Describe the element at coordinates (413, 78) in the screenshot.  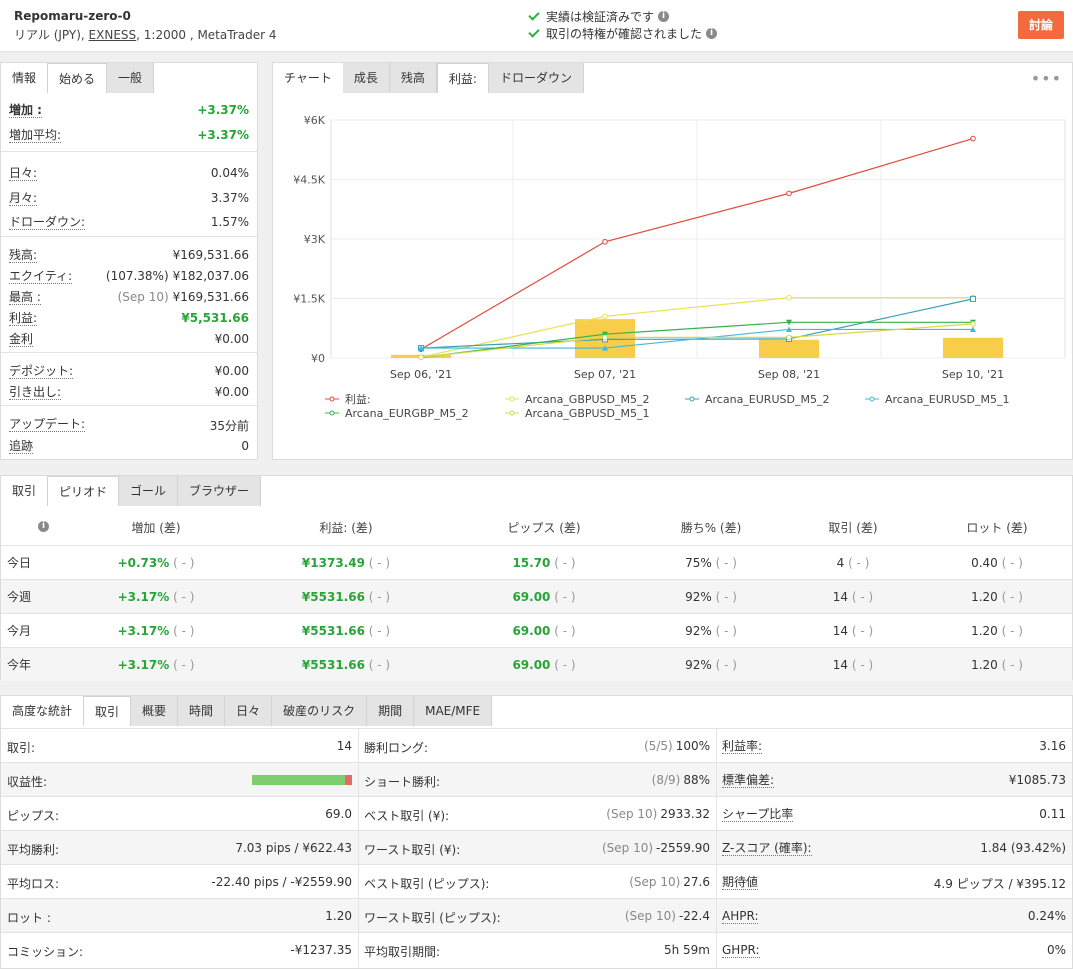
I see `chart-tab-3: 残高` at that location.